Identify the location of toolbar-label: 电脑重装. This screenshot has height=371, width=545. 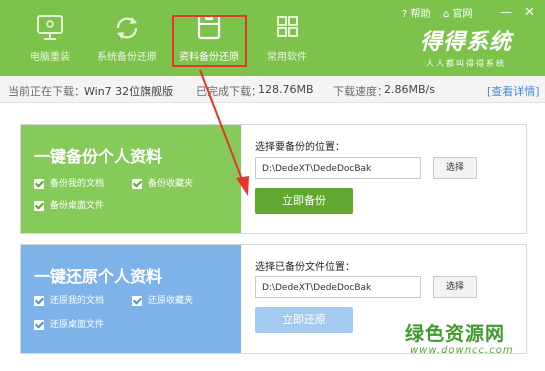
(50, 57).